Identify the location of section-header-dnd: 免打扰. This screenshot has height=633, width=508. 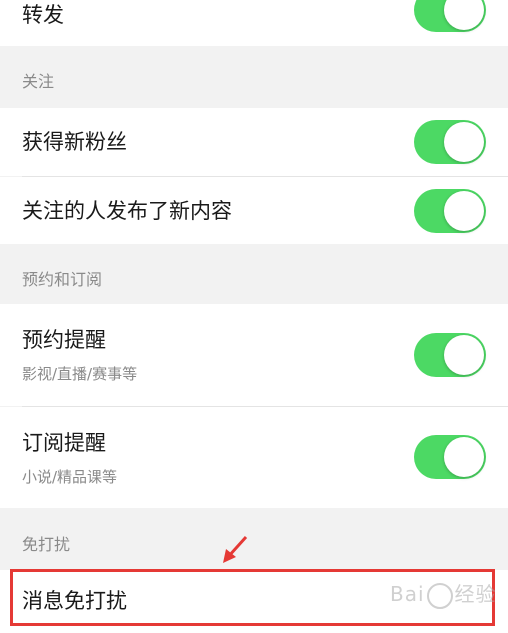
(254, 539).